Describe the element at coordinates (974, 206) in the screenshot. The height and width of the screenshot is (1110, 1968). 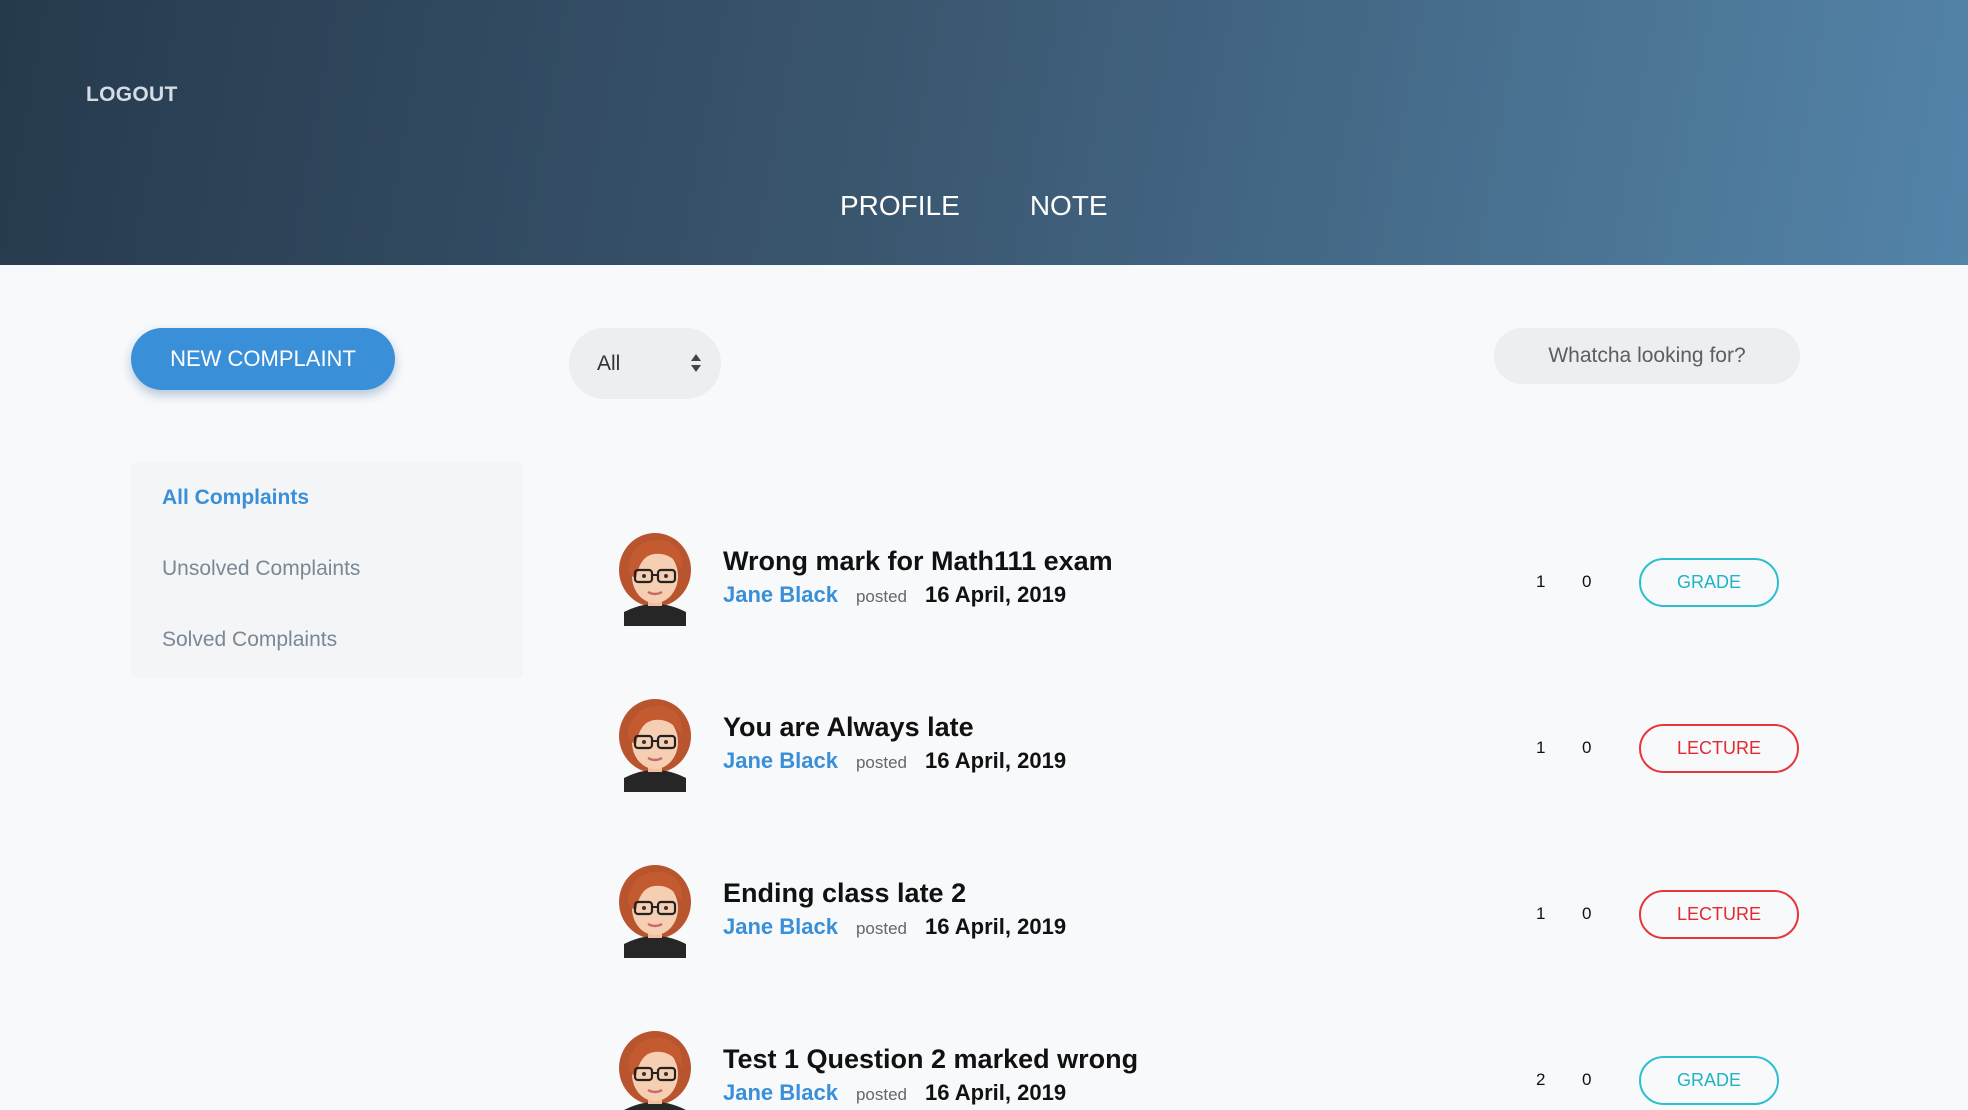
I see `main-nav: PROFILE NOTE` at that location.